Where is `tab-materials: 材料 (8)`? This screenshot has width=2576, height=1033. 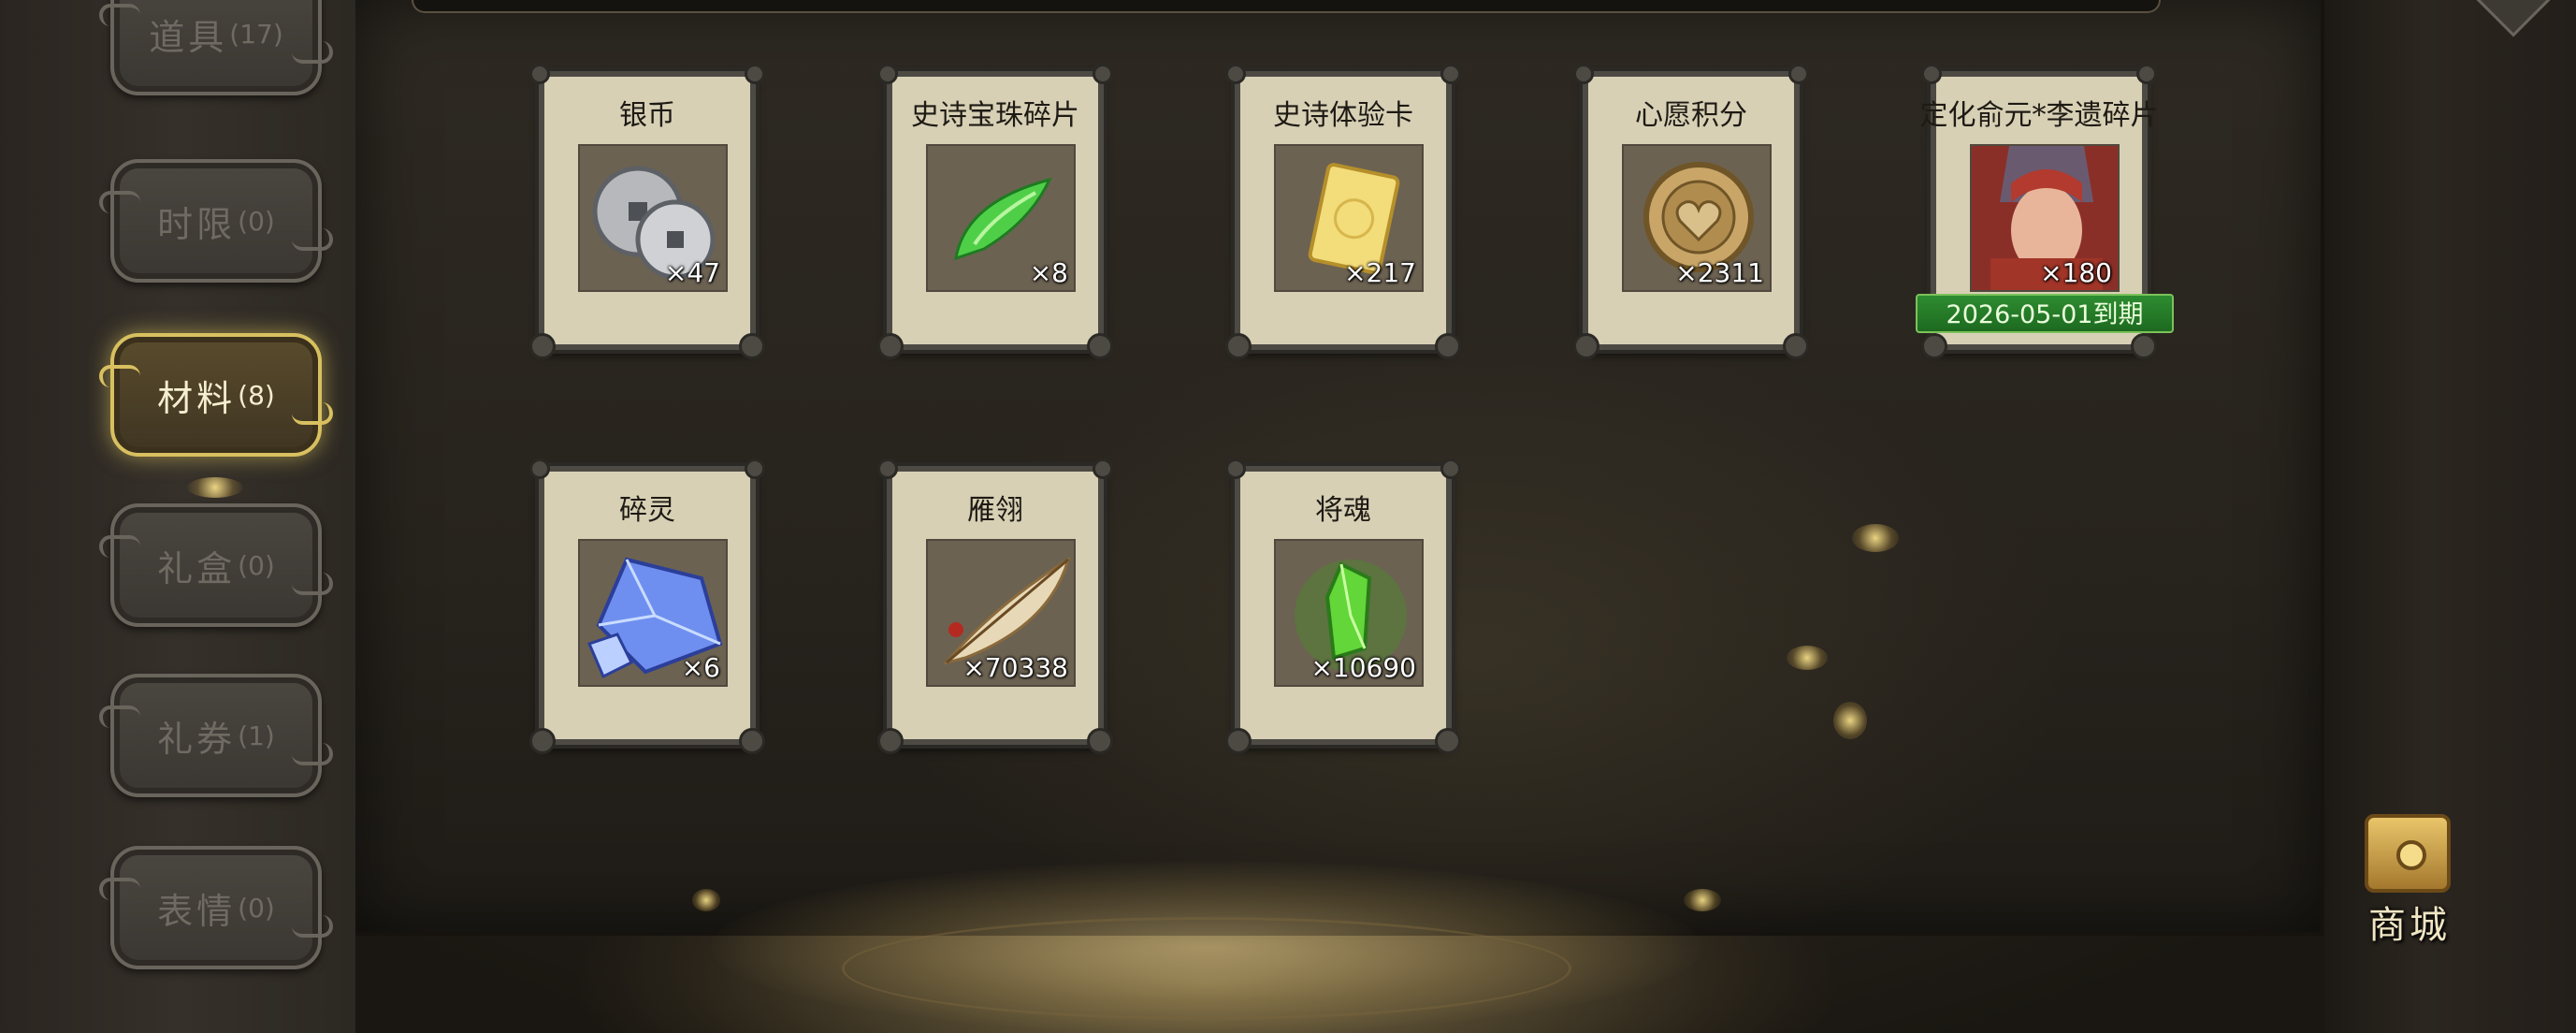 tab-materials: 材料 (8) is located at coordinates (216, 395).